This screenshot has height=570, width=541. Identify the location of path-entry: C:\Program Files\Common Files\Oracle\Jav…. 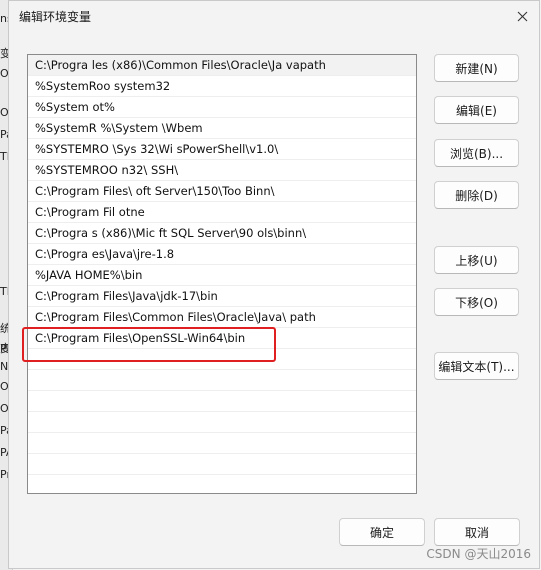
(222, 317).